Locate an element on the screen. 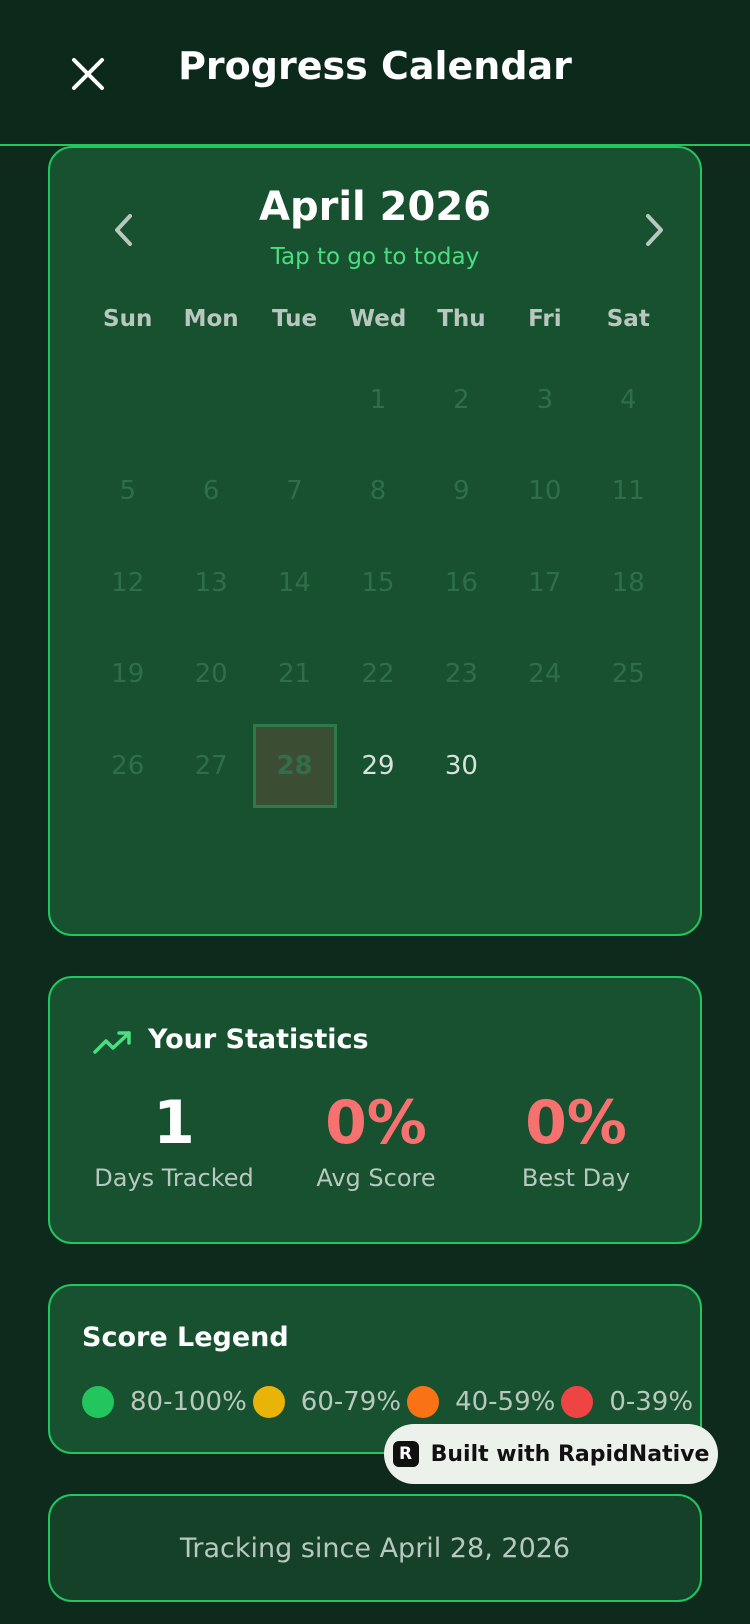  calendar-day: 16 is located at coordinates (461, 583).